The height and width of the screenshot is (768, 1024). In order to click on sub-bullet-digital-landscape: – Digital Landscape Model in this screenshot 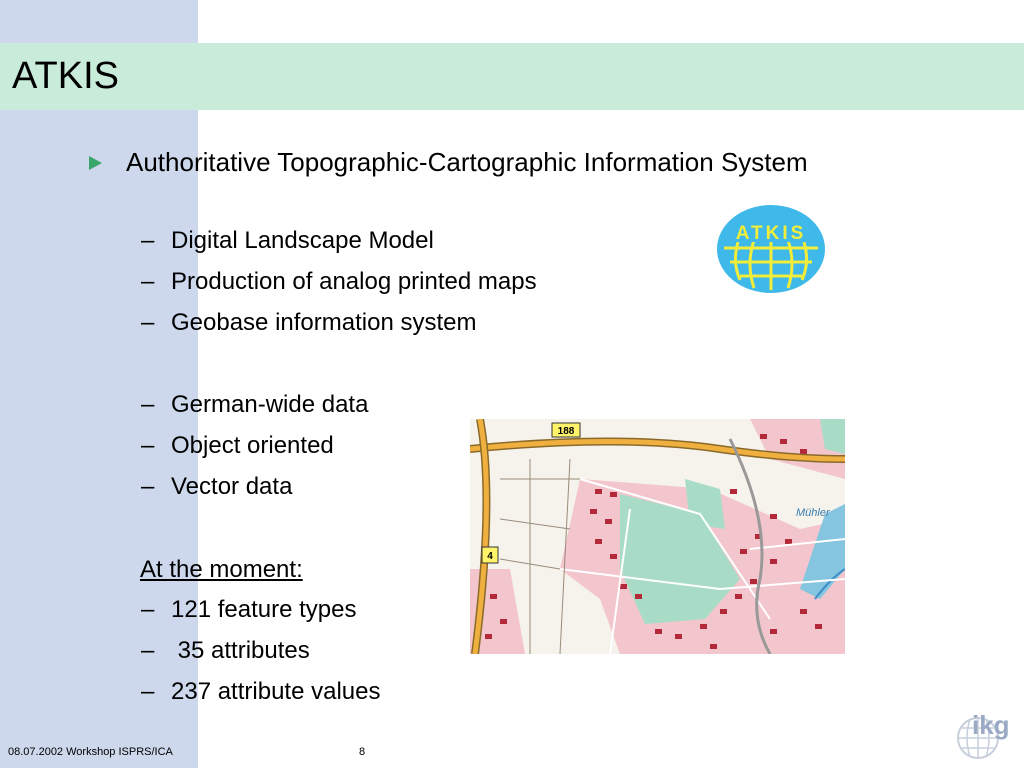, I will do `click(287, 240)`.